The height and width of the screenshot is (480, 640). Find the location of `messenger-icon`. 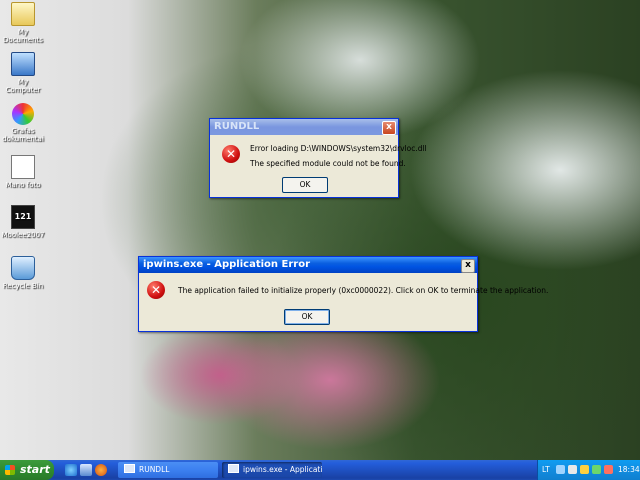

messenger-icon is located at coordinates (596, 469).